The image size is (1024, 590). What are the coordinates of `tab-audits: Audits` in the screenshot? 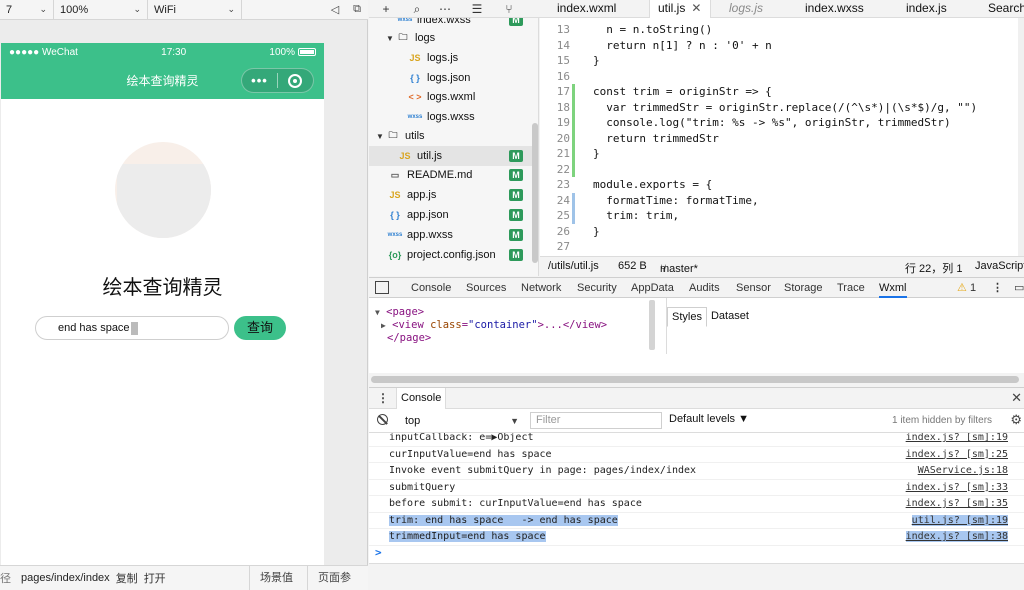 It's located at (704, 288).